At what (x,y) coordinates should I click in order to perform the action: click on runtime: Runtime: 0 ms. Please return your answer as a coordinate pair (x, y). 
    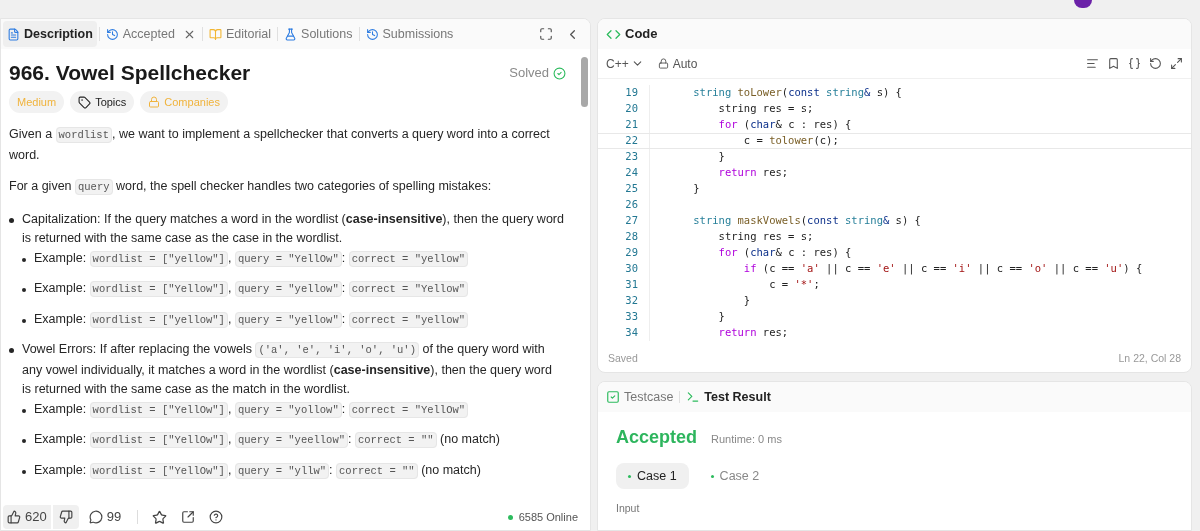
    Looking at the image, I should click on (746, 439).